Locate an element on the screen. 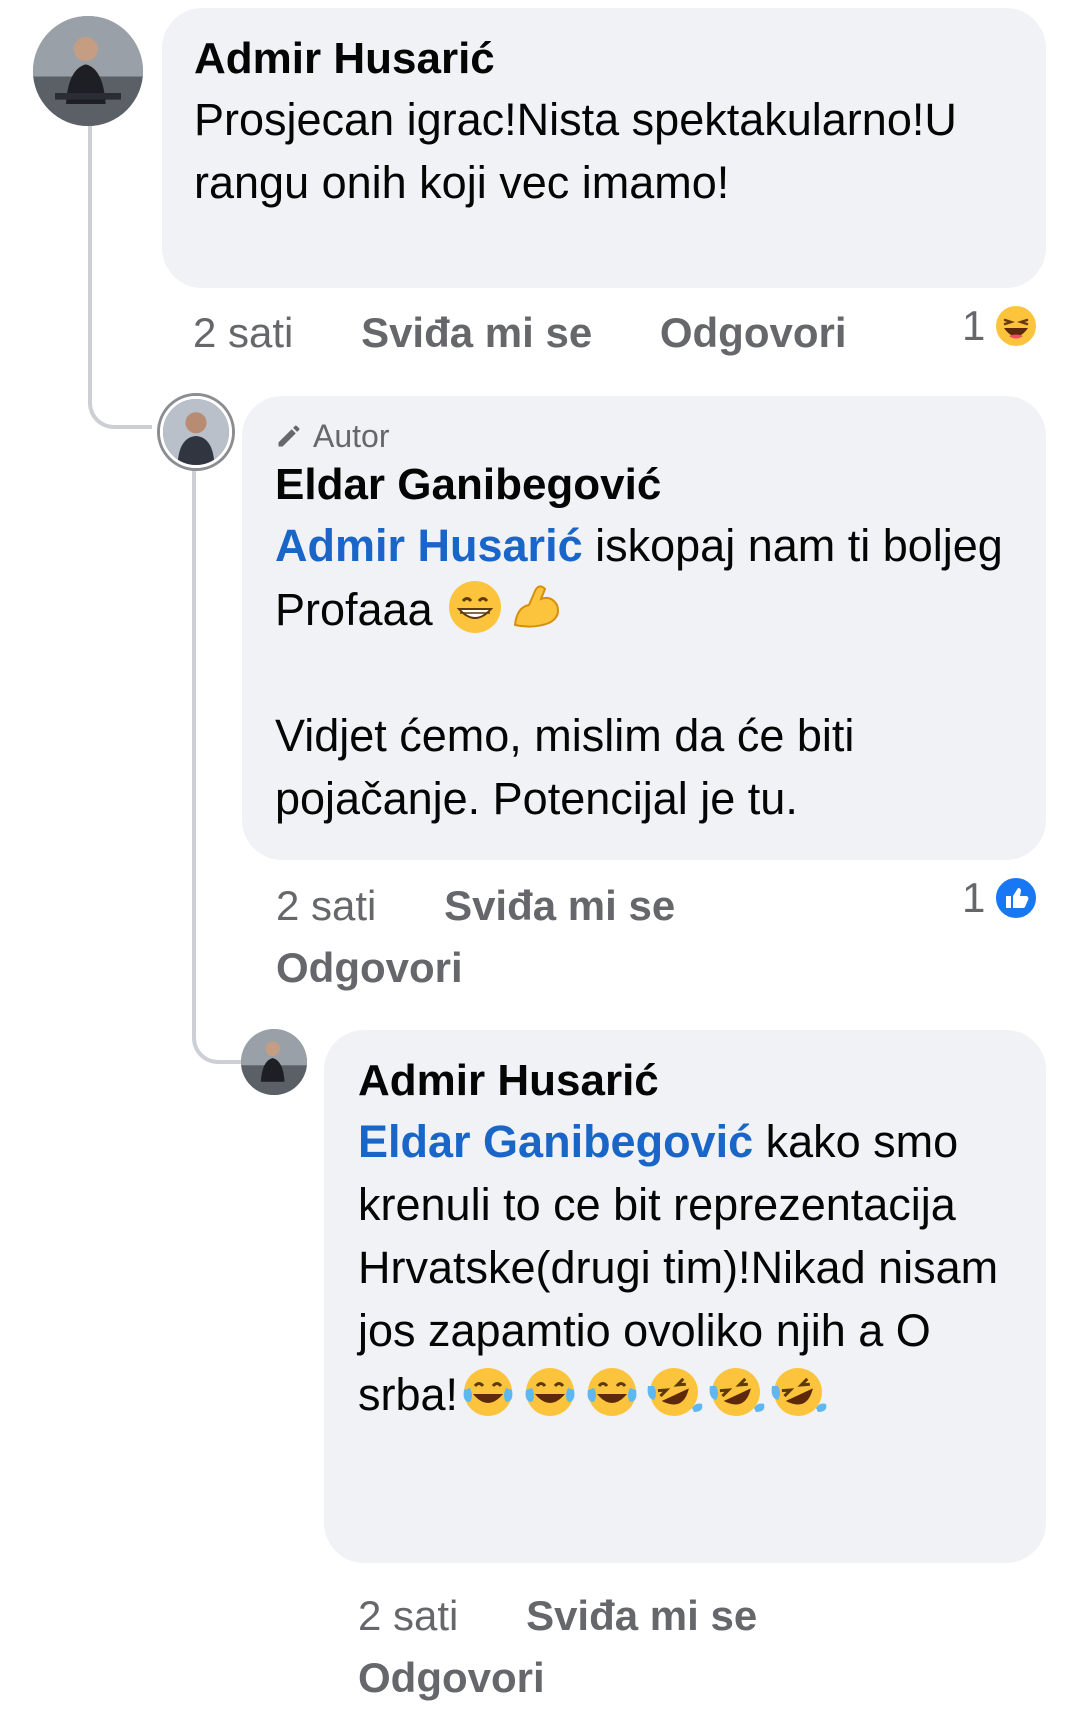 Image resolution: width=1080 pixels, height=1715 pixels. mention-link: Eldar Ganibegović is located at coordinates (555, 1141).